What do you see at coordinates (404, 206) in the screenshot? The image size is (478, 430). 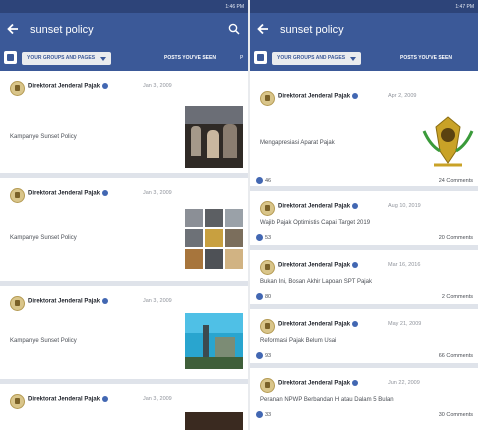 I see `post-date: Aug 10, 2019` at bounding box center [404, 206].